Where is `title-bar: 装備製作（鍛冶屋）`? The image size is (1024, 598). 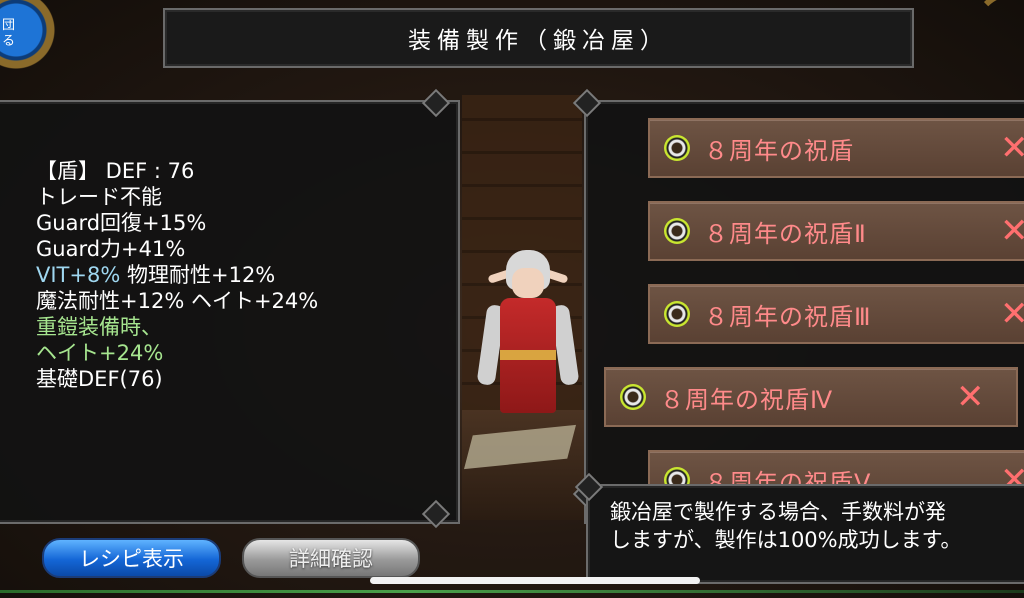 title-bar: 装備製作（鍛冶屋） is located at coordinates (538, 38).